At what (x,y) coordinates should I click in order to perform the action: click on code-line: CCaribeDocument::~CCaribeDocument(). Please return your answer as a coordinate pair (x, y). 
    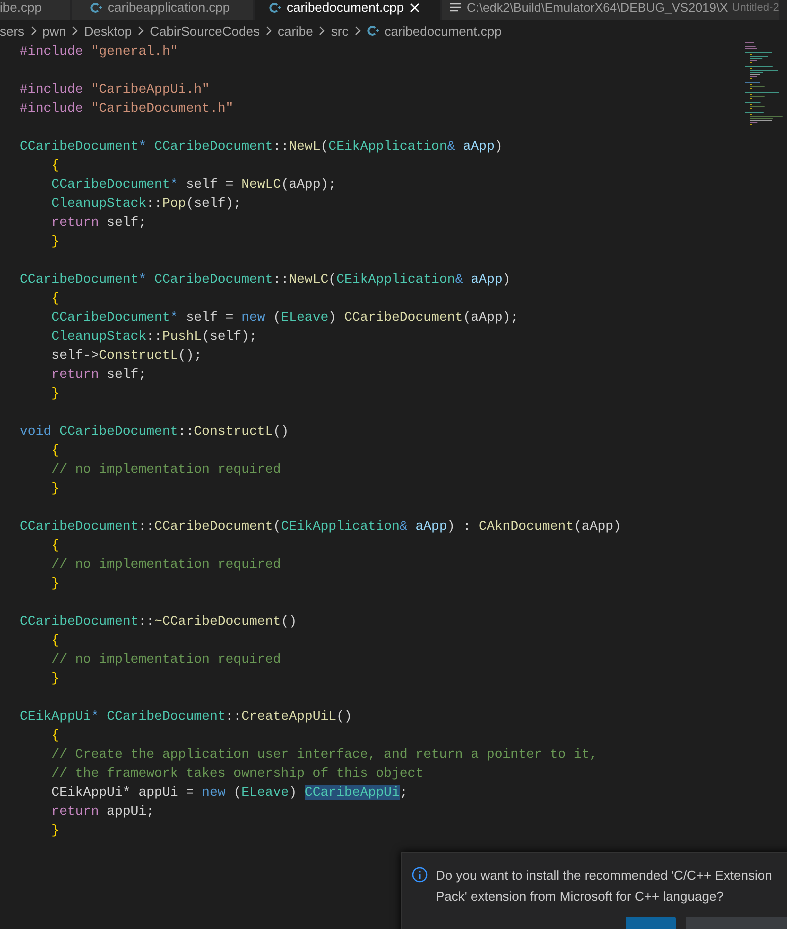
    Looking at the image, I should click on (158, 621).